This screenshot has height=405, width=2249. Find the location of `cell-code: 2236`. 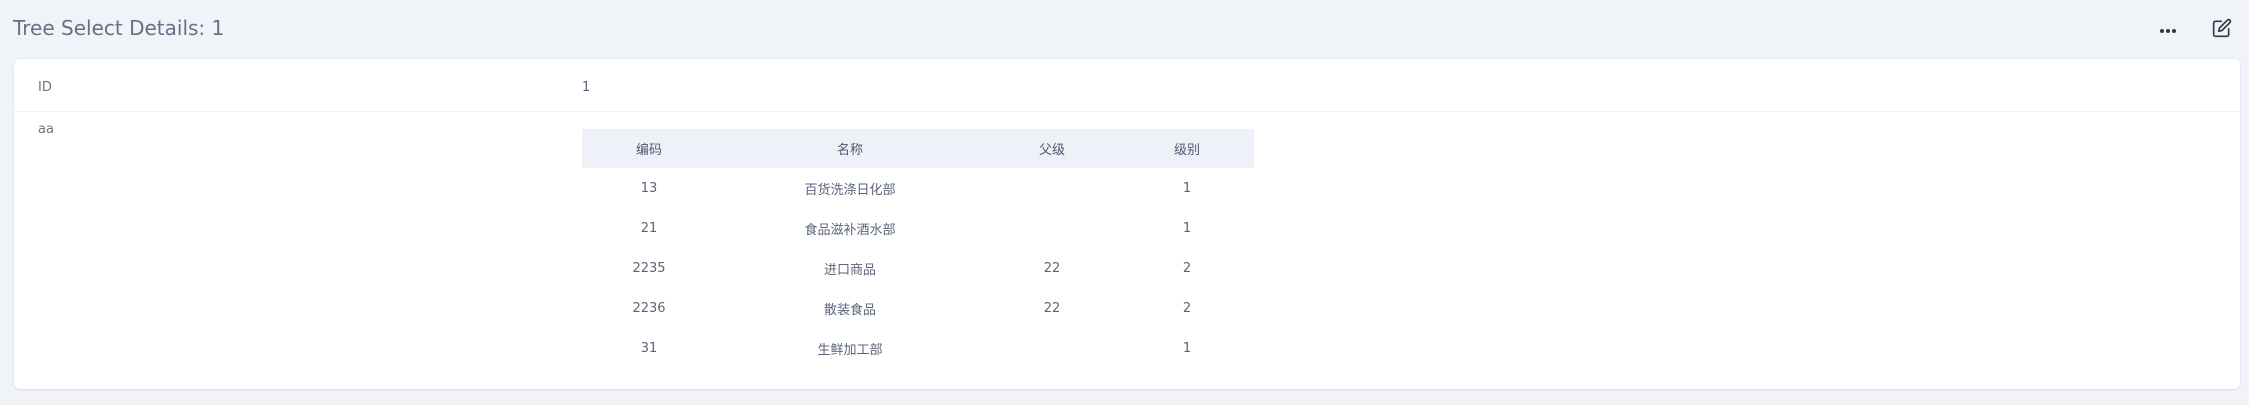

cell-code: 2236 is located at coordinates (649, 308).